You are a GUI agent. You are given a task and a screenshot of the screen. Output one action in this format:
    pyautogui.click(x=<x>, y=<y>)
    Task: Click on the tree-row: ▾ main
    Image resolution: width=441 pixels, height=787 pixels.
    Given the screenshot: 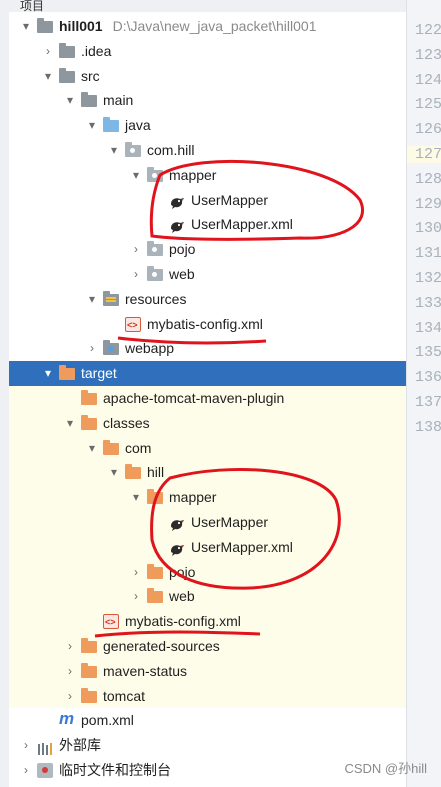 What is the action you would take?
    pyautogui.click(x=207, y=100)
    